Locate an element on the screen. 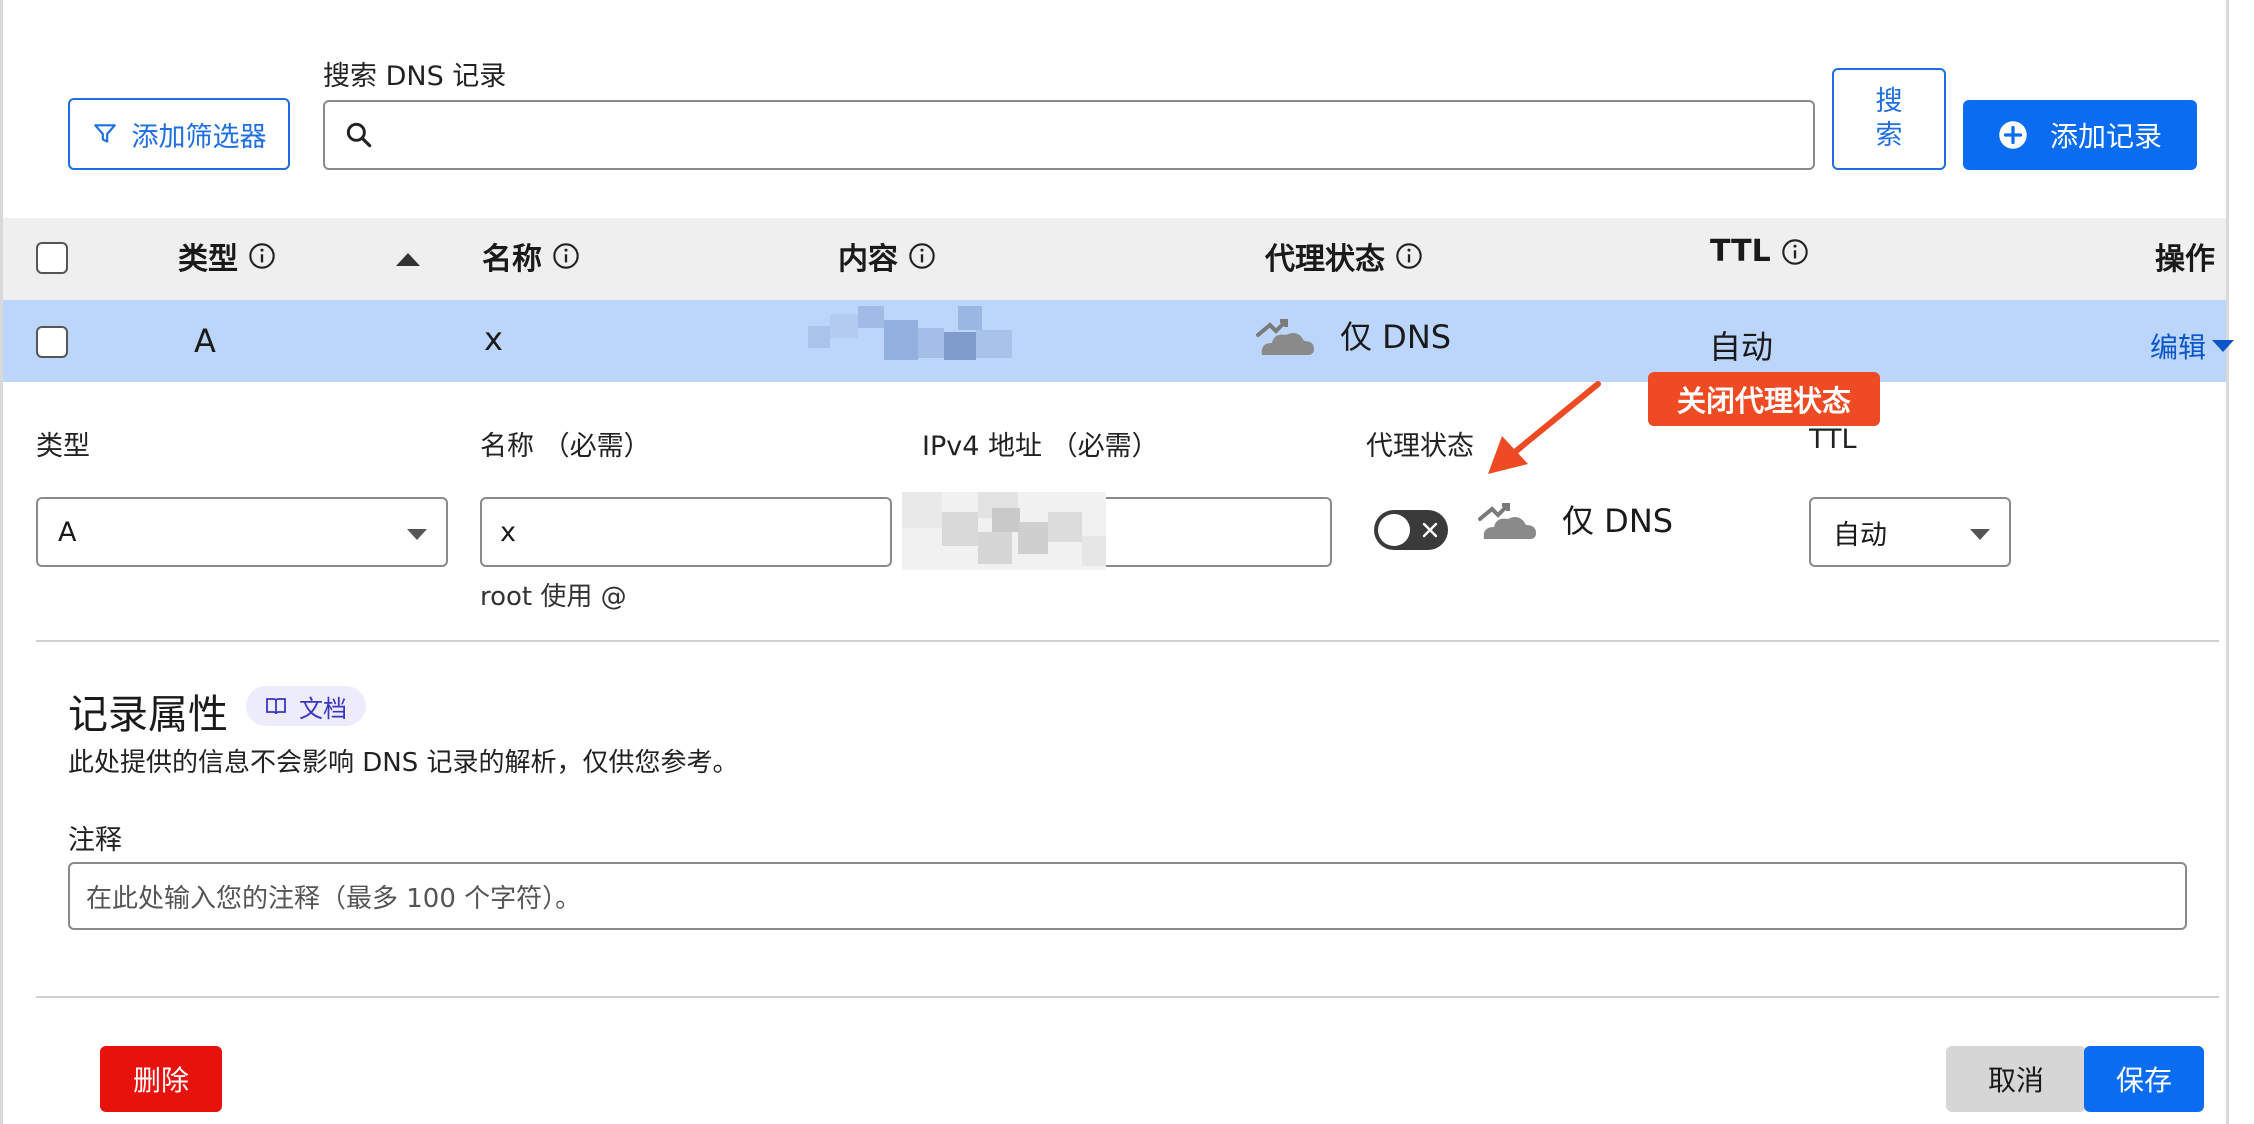 The height and width of the screenshot is (1124, 2254). ipv4-value-redacted is located at coordinates (1004, 531).